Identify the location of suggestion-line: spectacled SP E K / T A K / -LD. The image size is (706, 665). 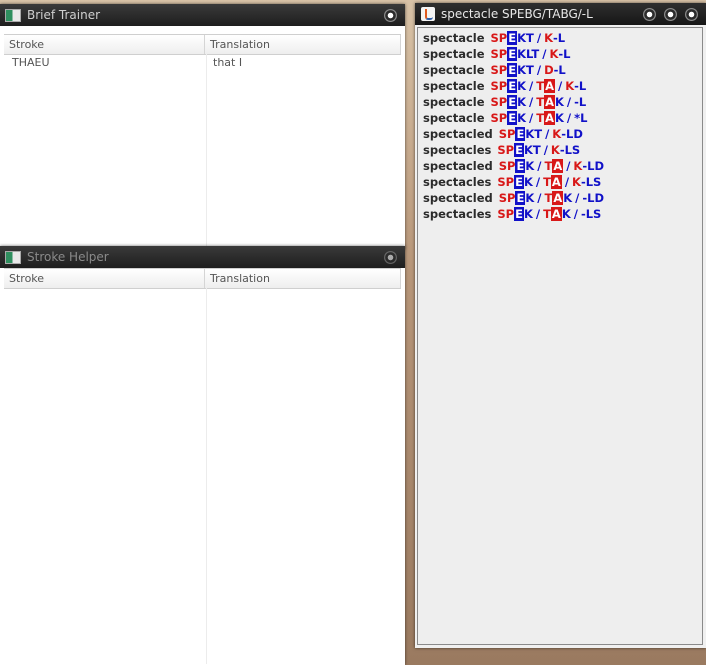
(513, 198).